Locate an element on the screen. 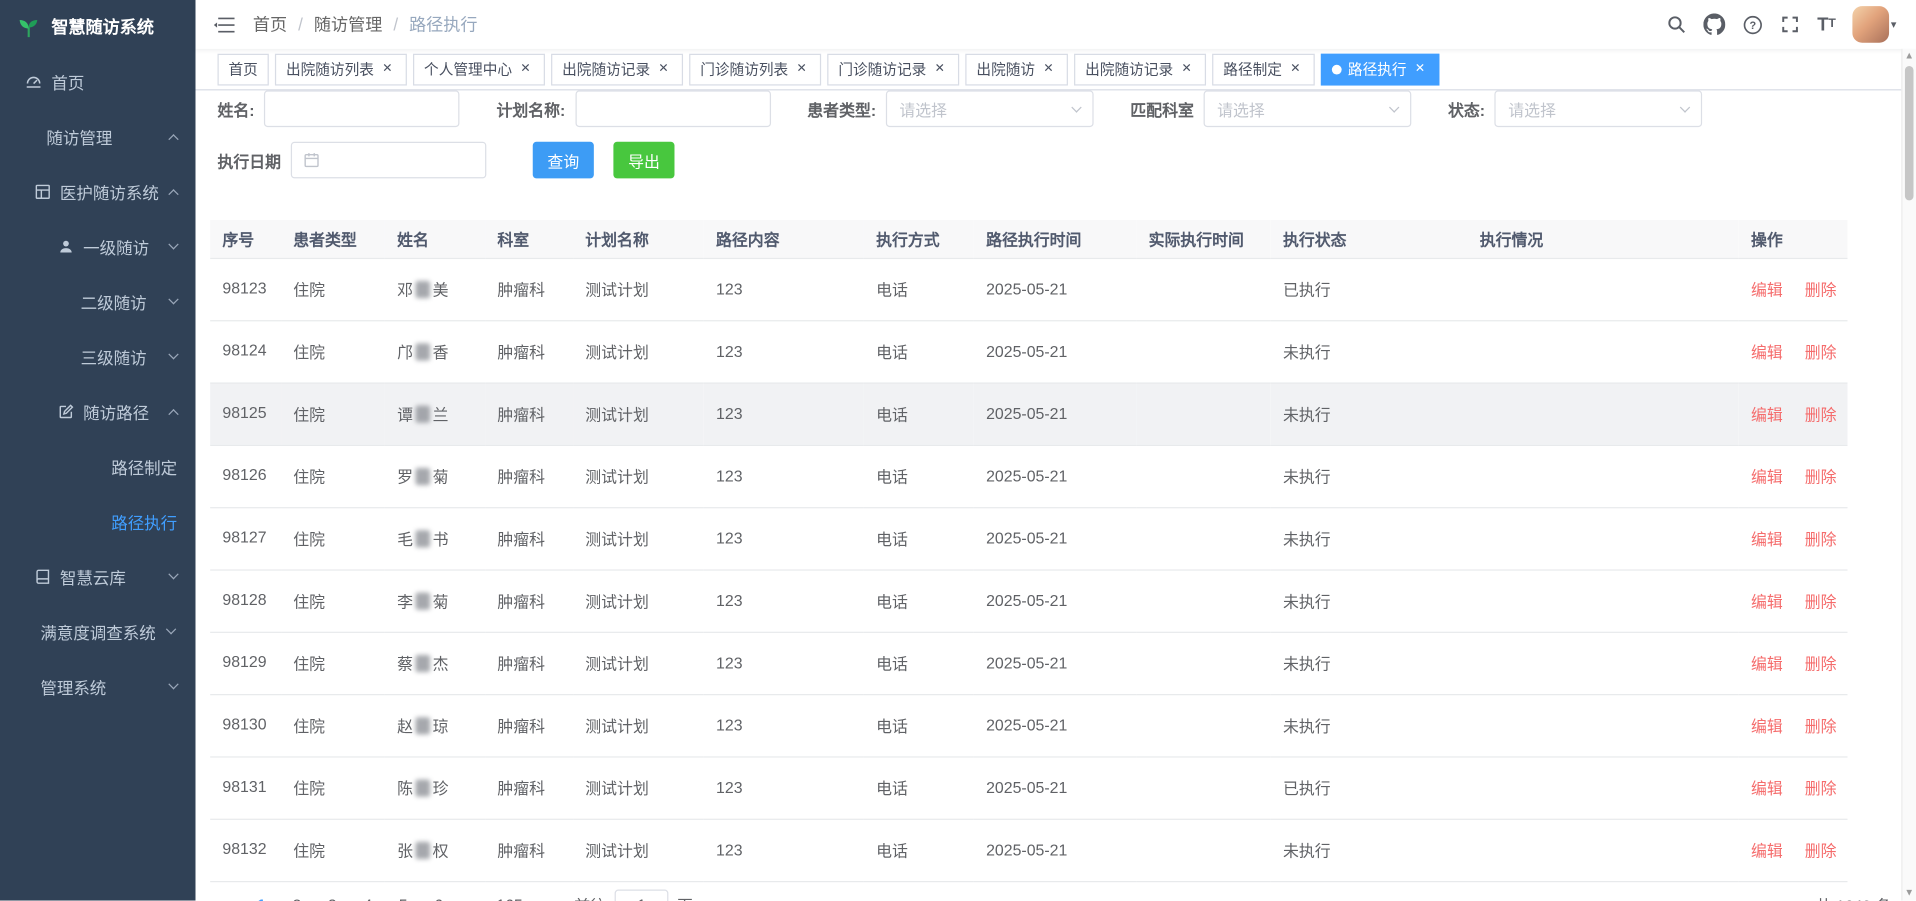  plan-name-input is located at coordinates (673, 109).